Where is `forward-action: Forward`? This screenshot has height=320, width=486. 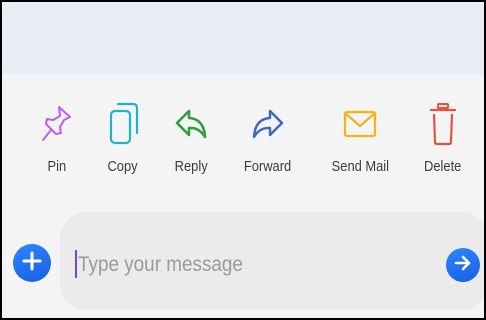
forward-action: Forward is located at coordinates (268, 138).